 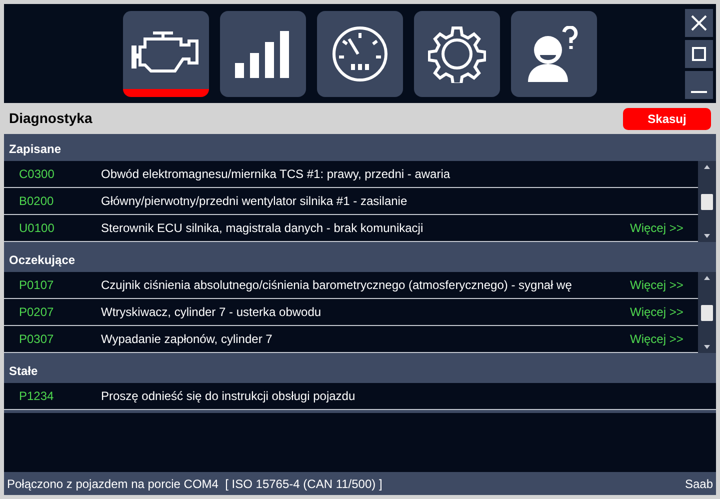 I want to click on section-title: Oczekujące, so click(x=42, y=260).